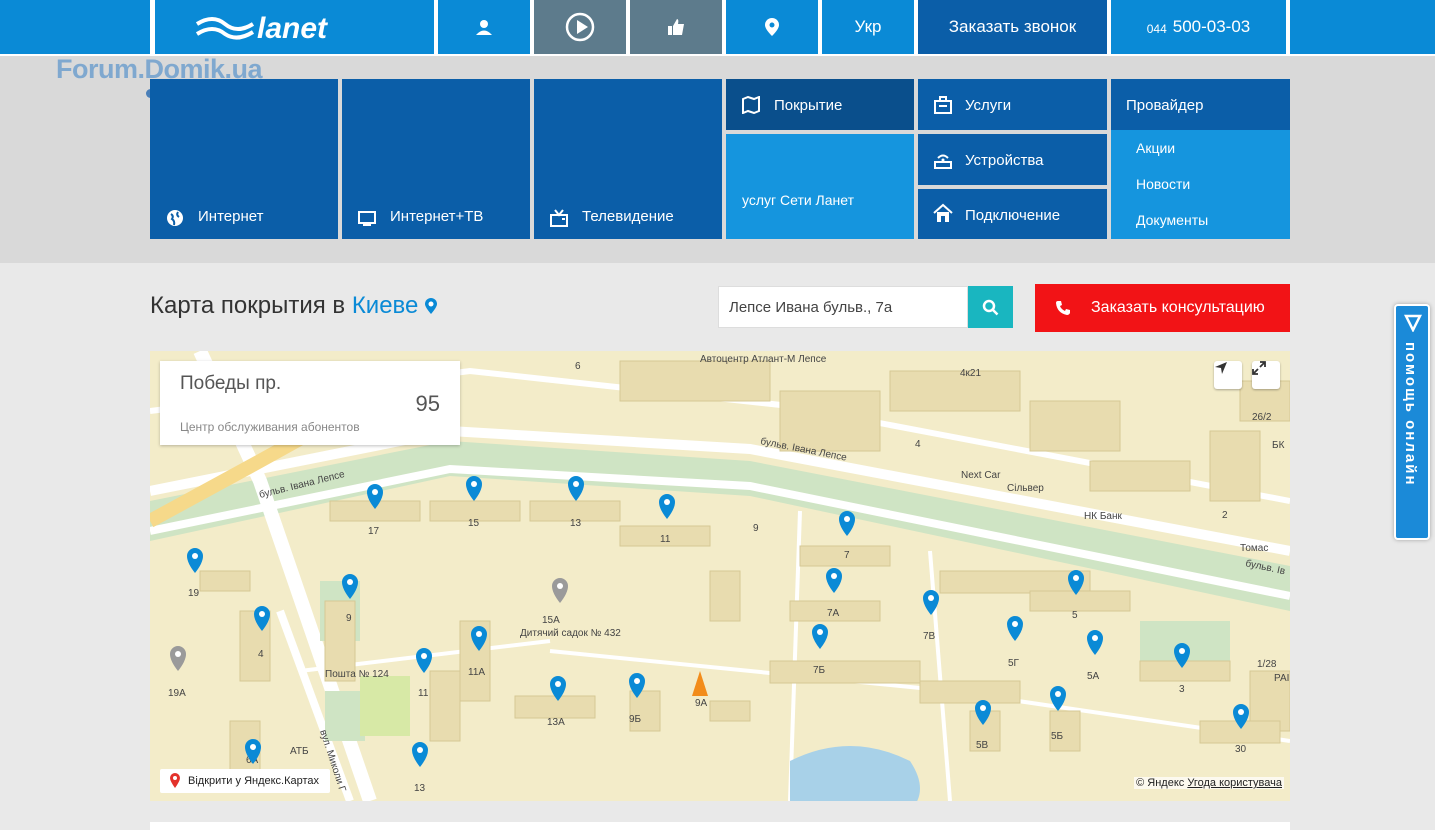 This screenshot has height=830, width=1435. What do you see at coordinates (75, 27) in the screenshot?
I see `topbar-spacer-left` at bounding box center [75, 27].